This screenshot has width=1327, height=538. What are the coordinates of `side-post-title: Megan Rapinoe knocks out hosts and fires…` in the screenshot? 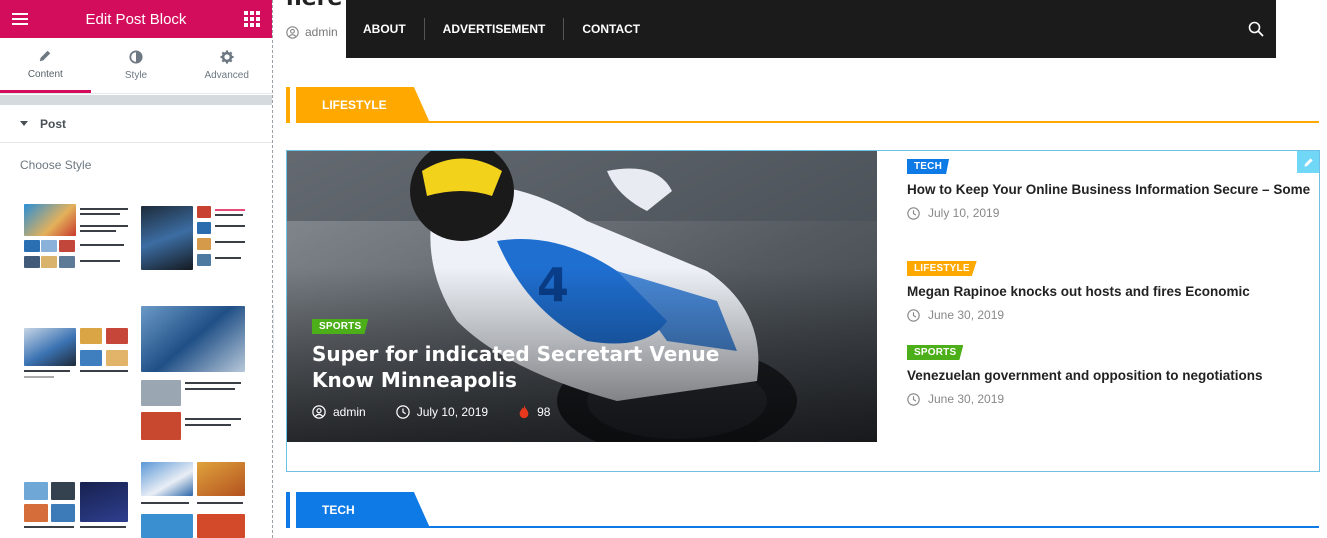 It's located at (1109, 292).